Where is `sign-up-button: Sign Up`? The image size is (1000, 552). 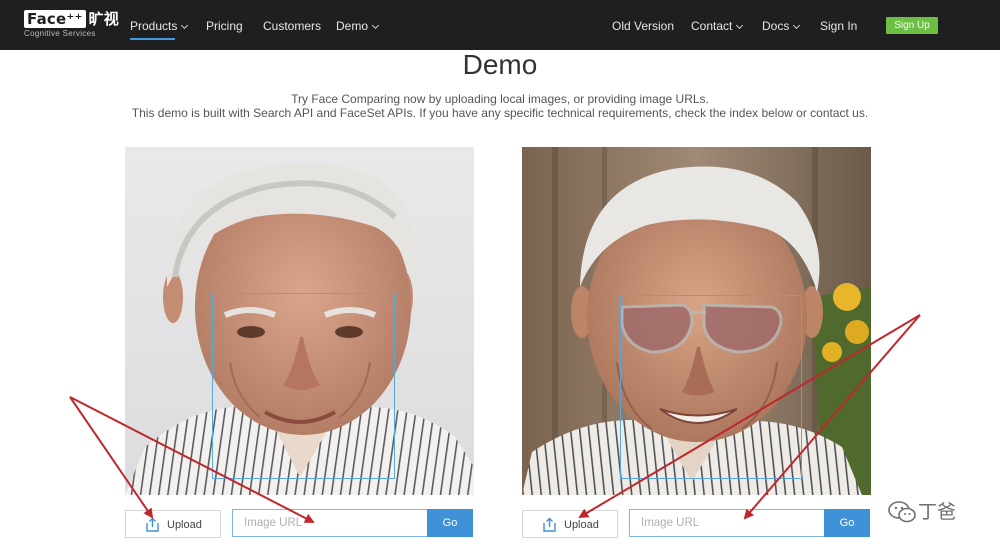 sign-up-button: Sign Up is located at coordinates (912, 25).